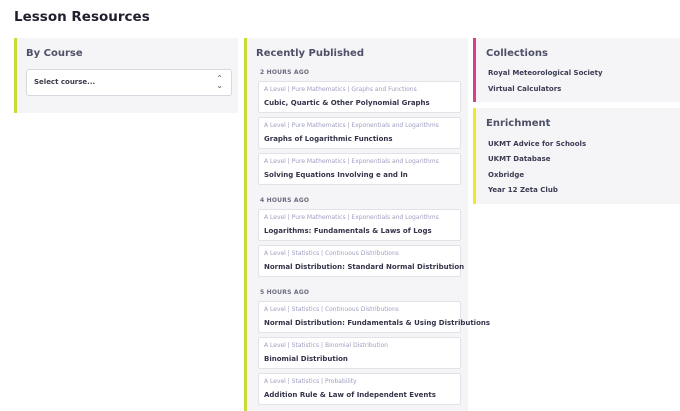  What do you see at coordinates (285, 200) in the screenshot?
I see `group-label: 4 HOURS AGO` at bounding box center [285, 200].